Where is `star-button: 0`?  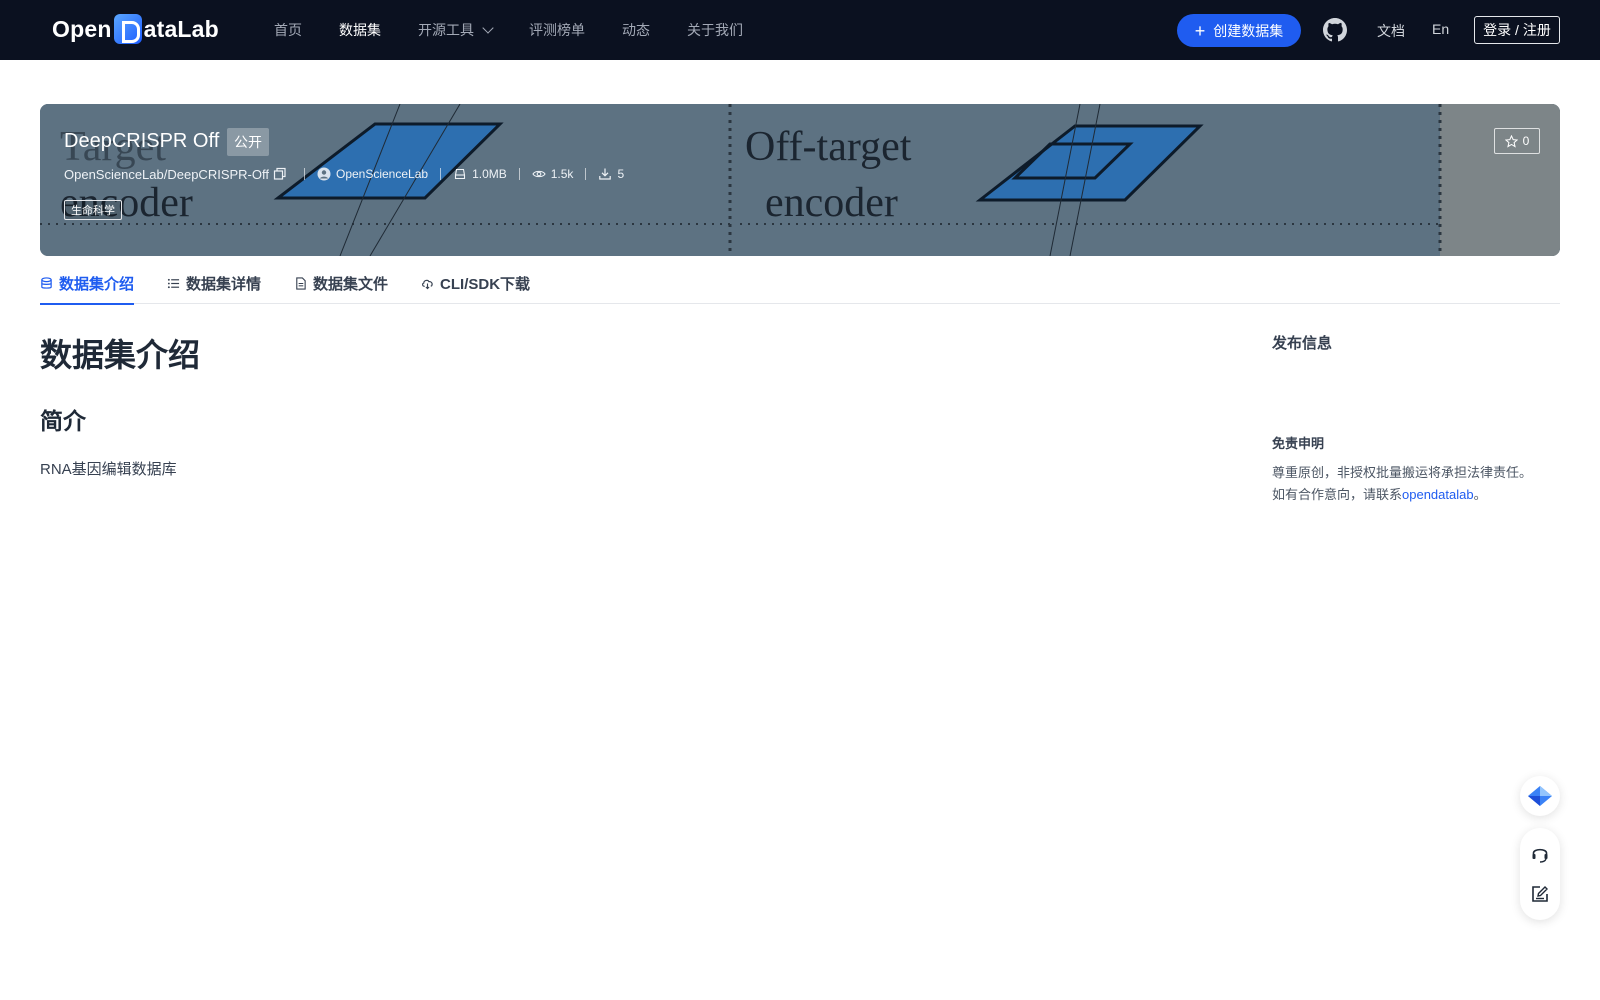 star-button: 0 is located at coordinates (1517, 141).